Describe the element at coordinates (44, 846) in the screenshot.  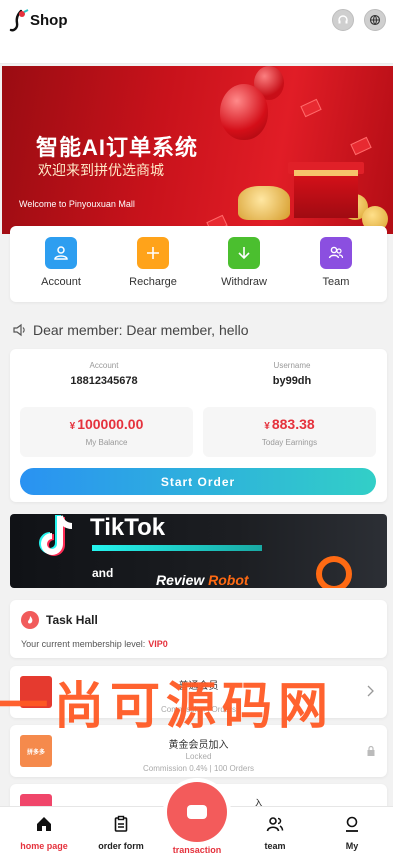
I see `nav-home-label: home page` at that location.